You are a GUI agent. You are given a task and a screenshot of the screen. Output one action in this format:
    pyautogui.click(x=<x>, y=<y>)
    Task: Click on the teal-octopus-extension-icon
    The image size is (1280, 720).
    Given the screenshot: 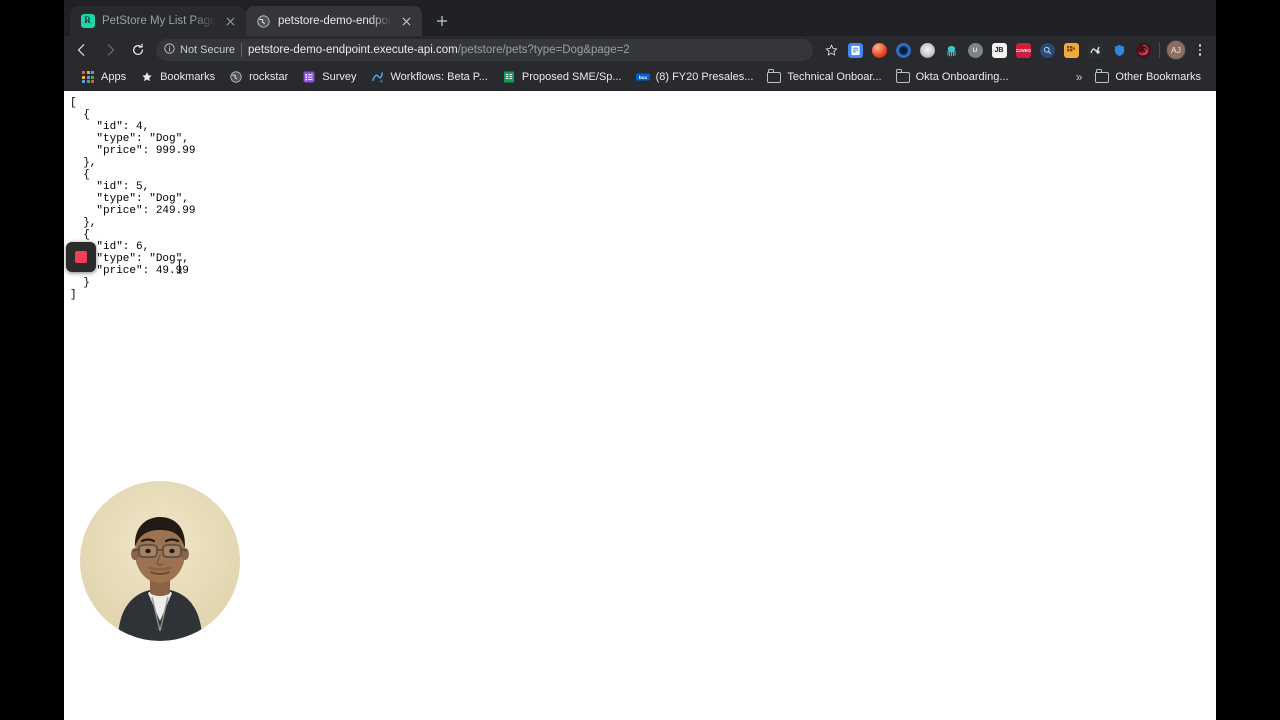 What is the action you would take?
    pyautogui.click(x=951, y=50)
    